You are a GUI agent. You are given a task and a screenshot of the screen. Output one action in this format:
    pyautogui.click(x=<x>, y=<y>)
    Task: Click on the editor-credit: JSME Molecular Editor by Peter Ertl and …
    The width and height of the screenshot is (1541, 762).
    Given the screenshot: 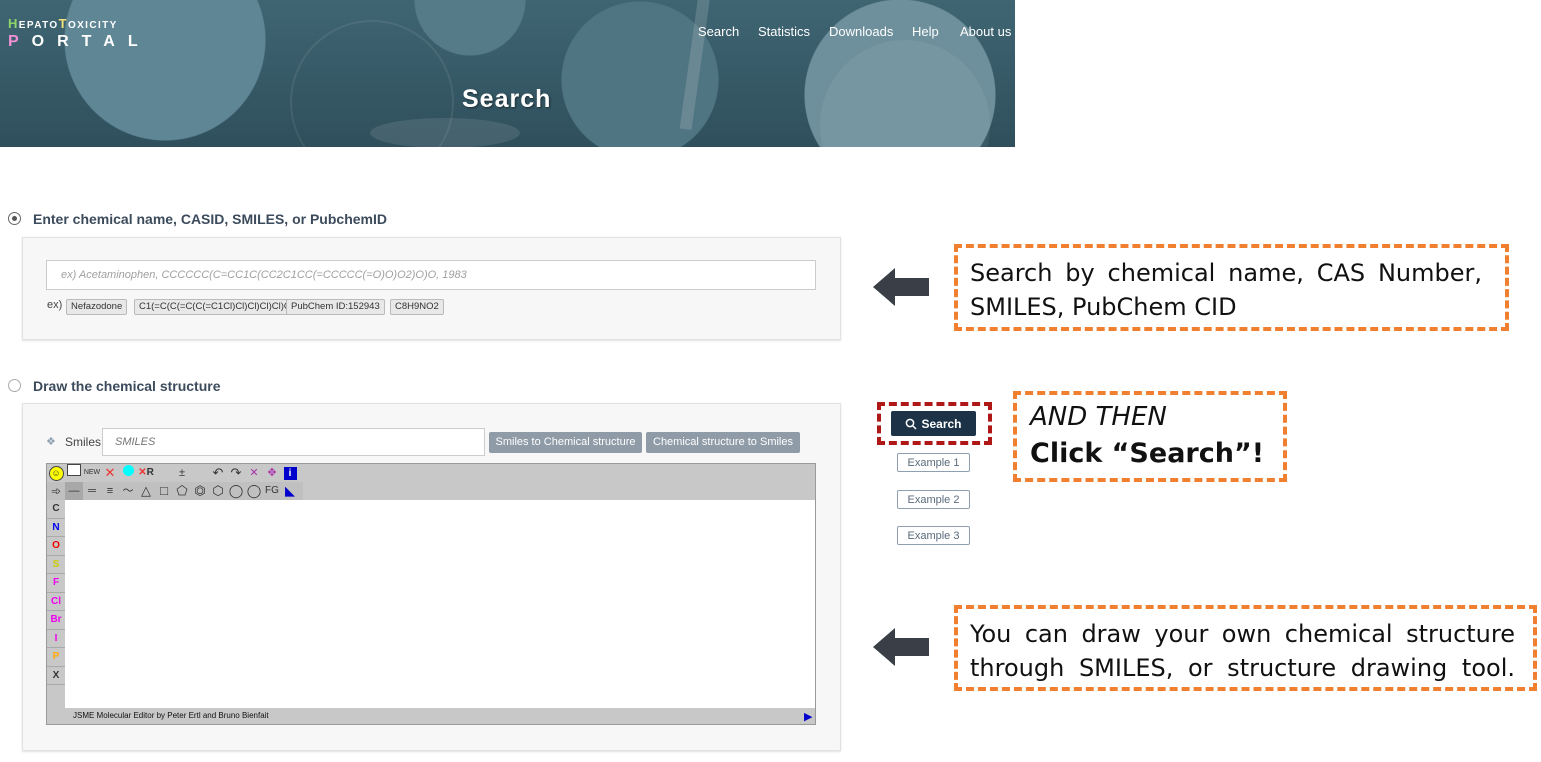 What is the action you would take?
    pyautogui.click(x=171, y=715)
    